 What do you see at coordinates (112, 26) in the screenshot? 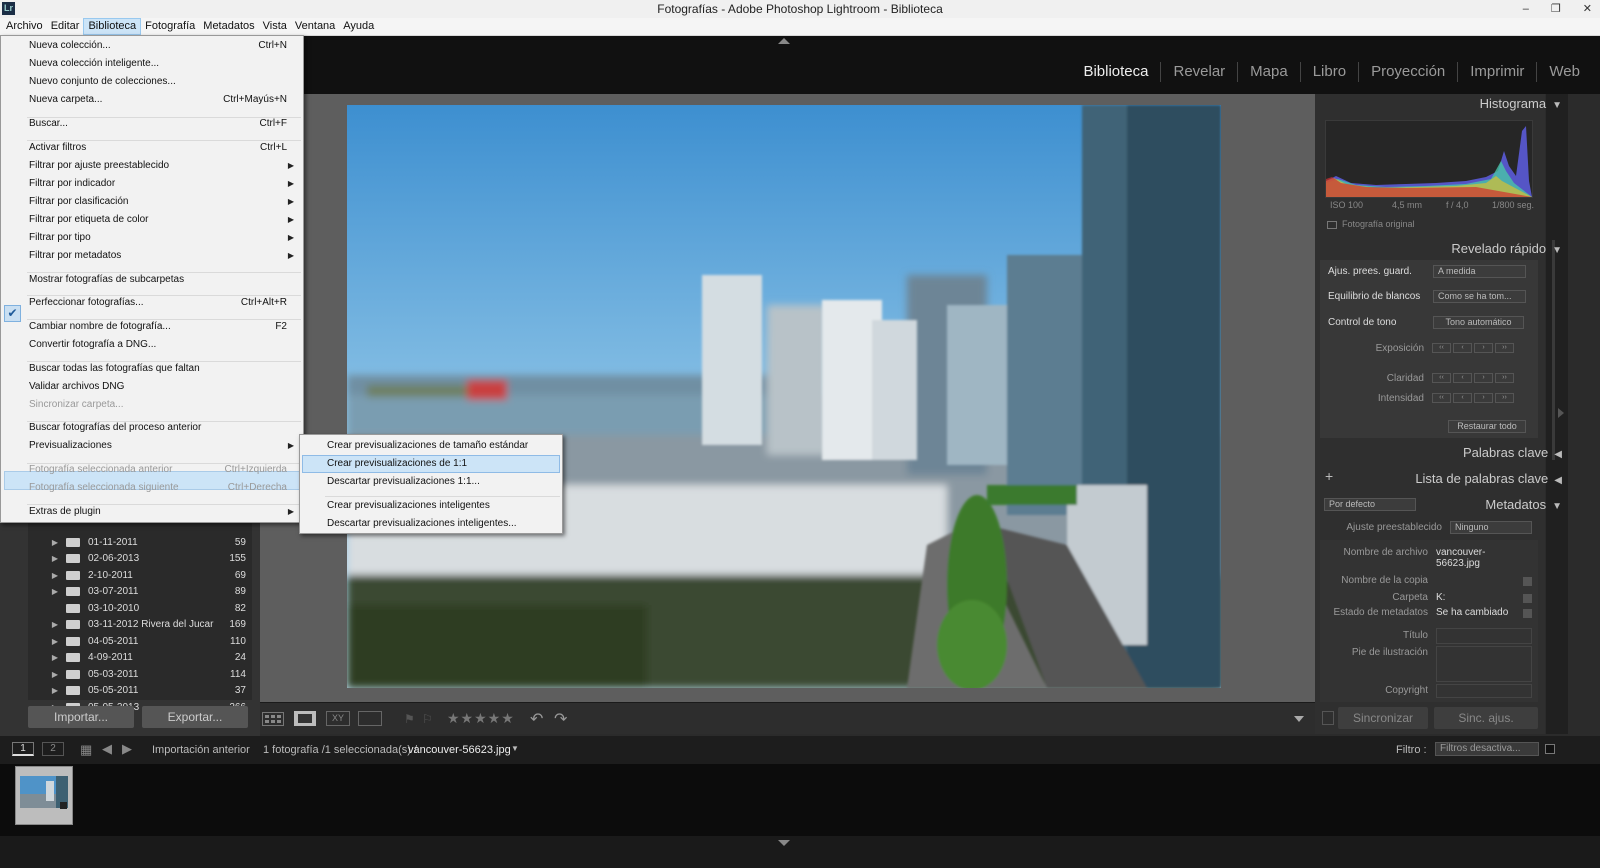
I see `menu-biblioteca: Biblioteca` at bounding box center [112, 26].